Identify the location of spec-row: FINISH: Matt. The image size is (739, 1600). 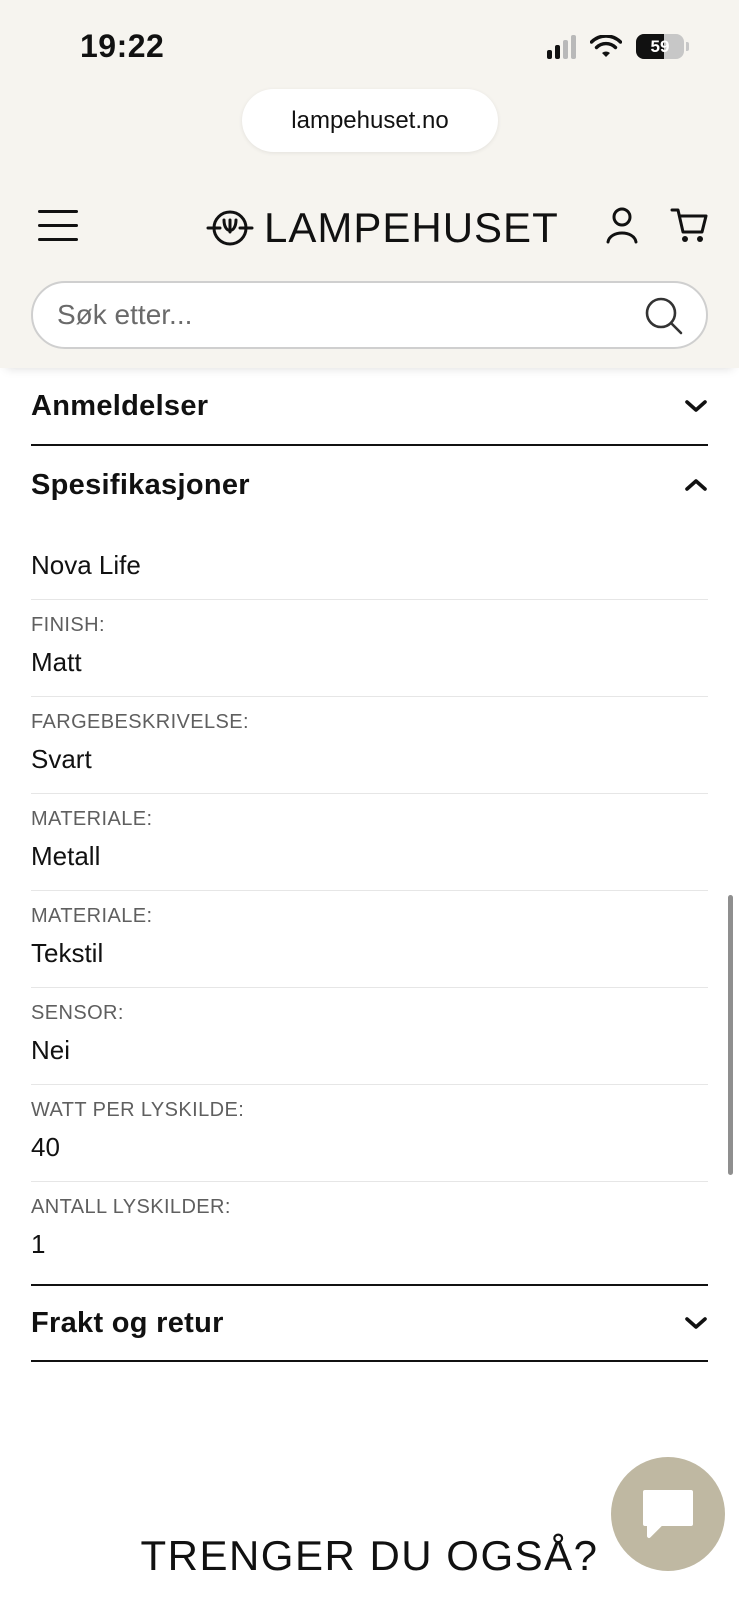
(369, 648).